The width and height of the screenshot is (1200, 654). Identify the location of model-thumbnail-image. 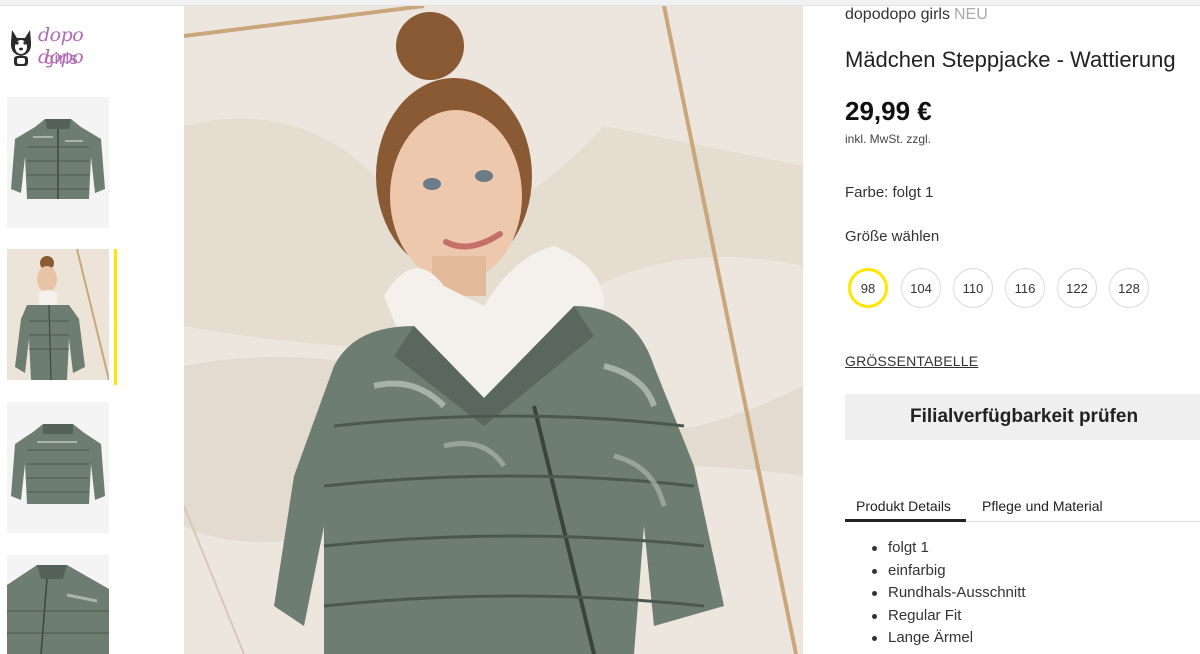
(58, 314).